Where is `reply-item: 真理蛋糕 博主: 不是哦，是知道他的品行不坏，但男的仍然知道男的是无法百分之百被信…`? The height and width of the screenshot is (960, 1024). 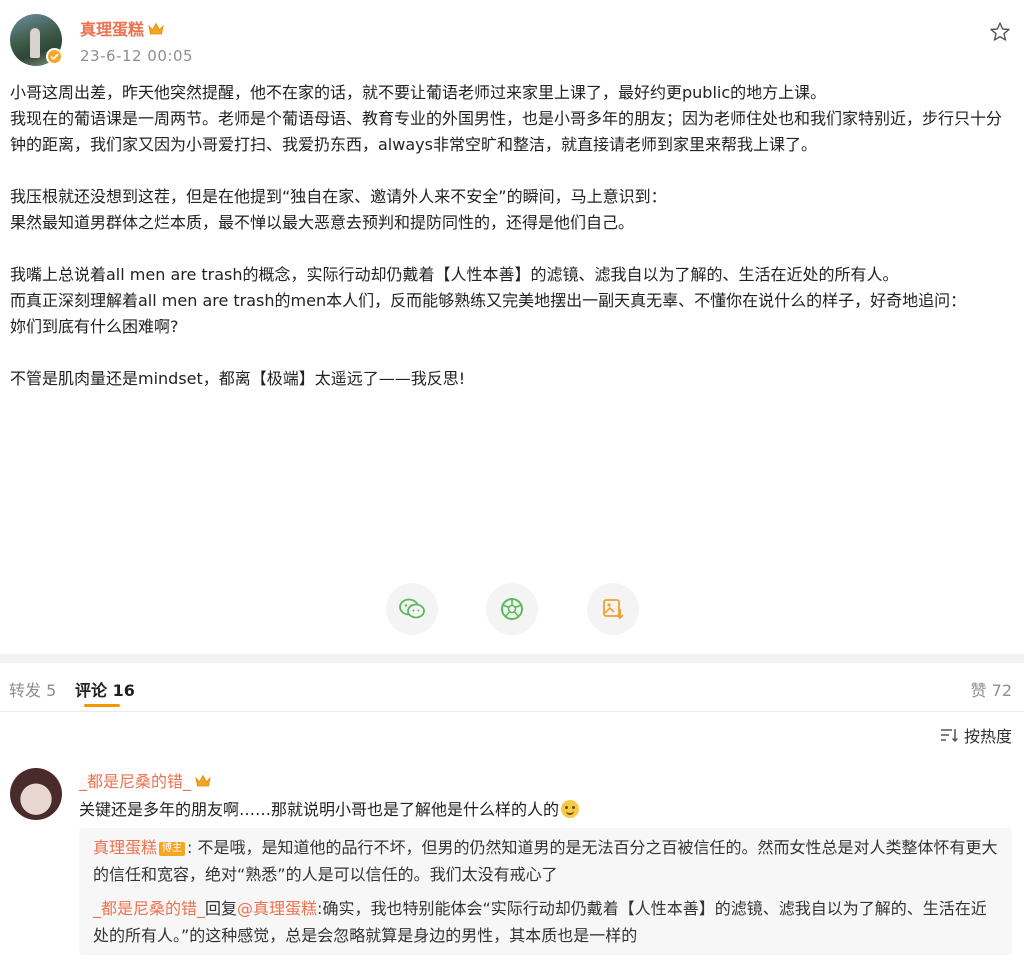 reply-item: 真理蛋糕 博主: 不是哦，是知道他的品行不坏，但男的仍然知道男的是无法百分之百被信… is located at coordinates (545, 861).